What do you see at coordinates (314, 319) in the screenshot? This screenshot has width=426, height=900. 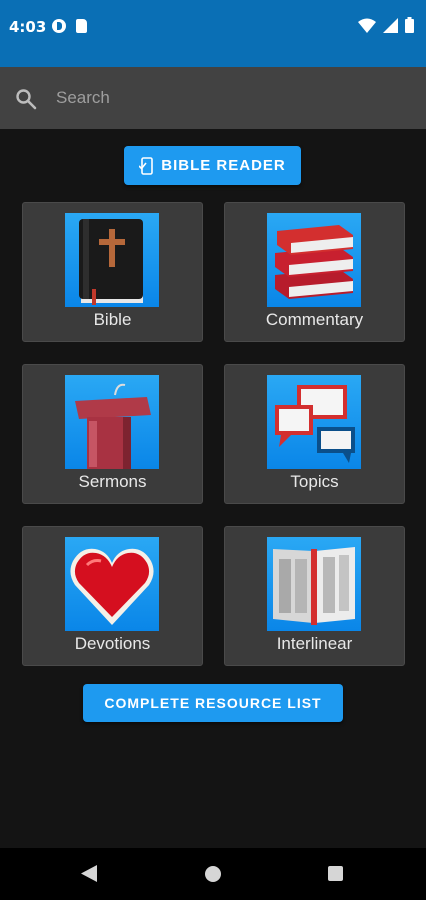 I see `tile-label: Commentary` at bounding box center [314, 319].